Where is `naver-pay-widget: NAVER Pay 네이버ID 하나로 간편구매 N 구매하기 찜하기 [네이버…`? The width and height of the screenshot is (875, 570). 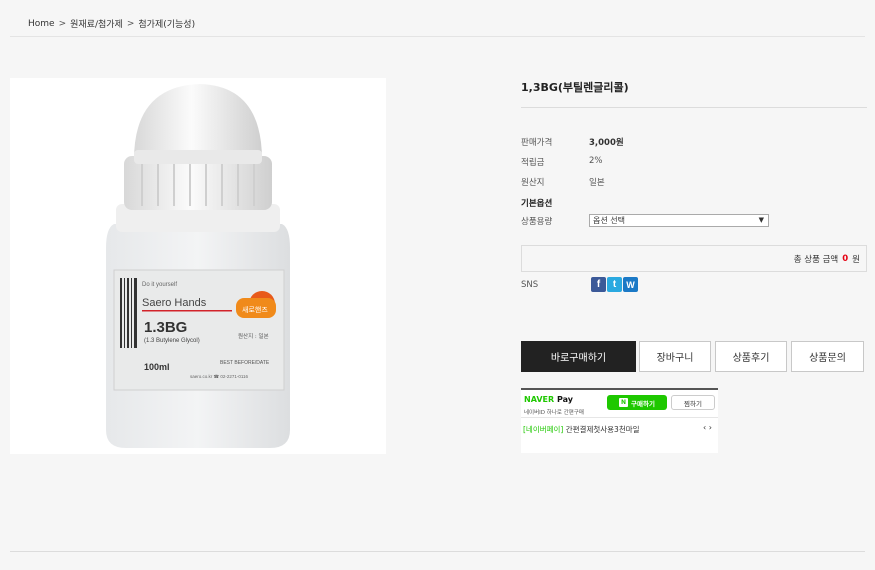 naver-pay-widget: NAVER Pay 네이버ID 하나로 간편구매 N 구매하기 찜하기 [네이버… is located at coordinates (619, 420).